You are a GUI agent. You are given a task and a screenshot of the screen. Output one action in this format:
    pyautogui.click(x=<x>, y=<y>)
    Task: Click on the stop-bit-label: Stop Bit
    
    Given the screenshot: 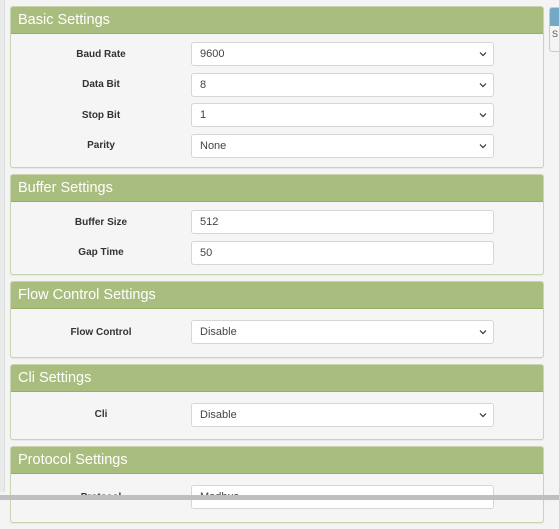 What is the action you would take?
    pyautogui.click(x=101, y=115)
    